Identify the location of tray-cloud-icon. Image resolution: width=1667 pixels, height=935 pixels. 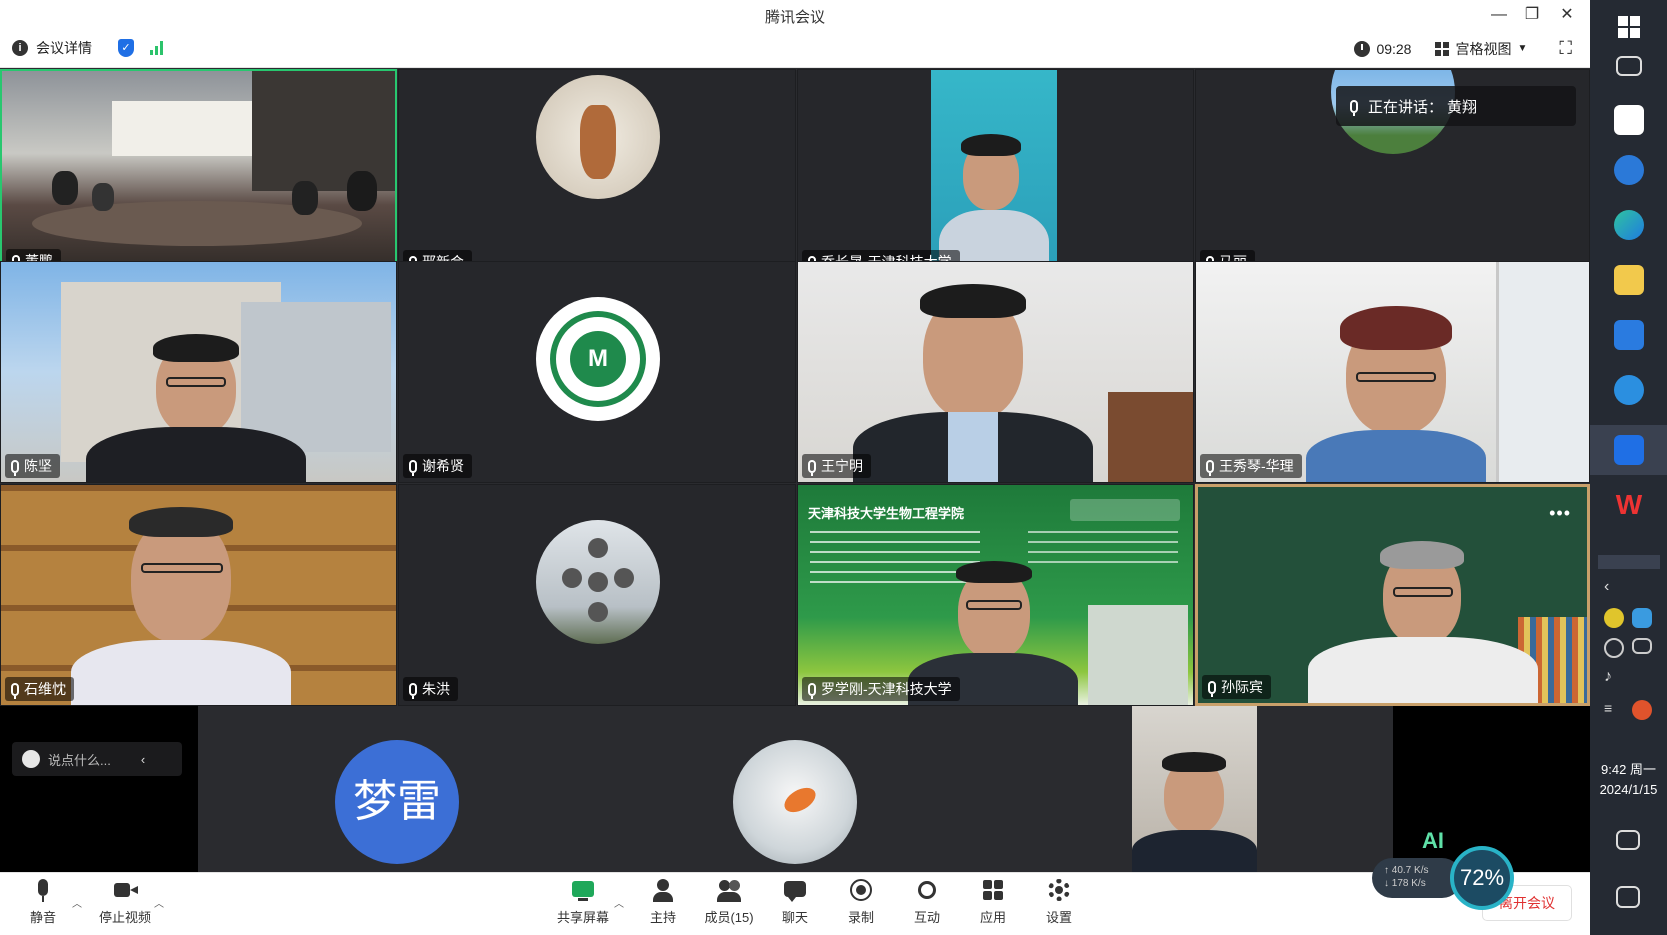
(1642, 618).